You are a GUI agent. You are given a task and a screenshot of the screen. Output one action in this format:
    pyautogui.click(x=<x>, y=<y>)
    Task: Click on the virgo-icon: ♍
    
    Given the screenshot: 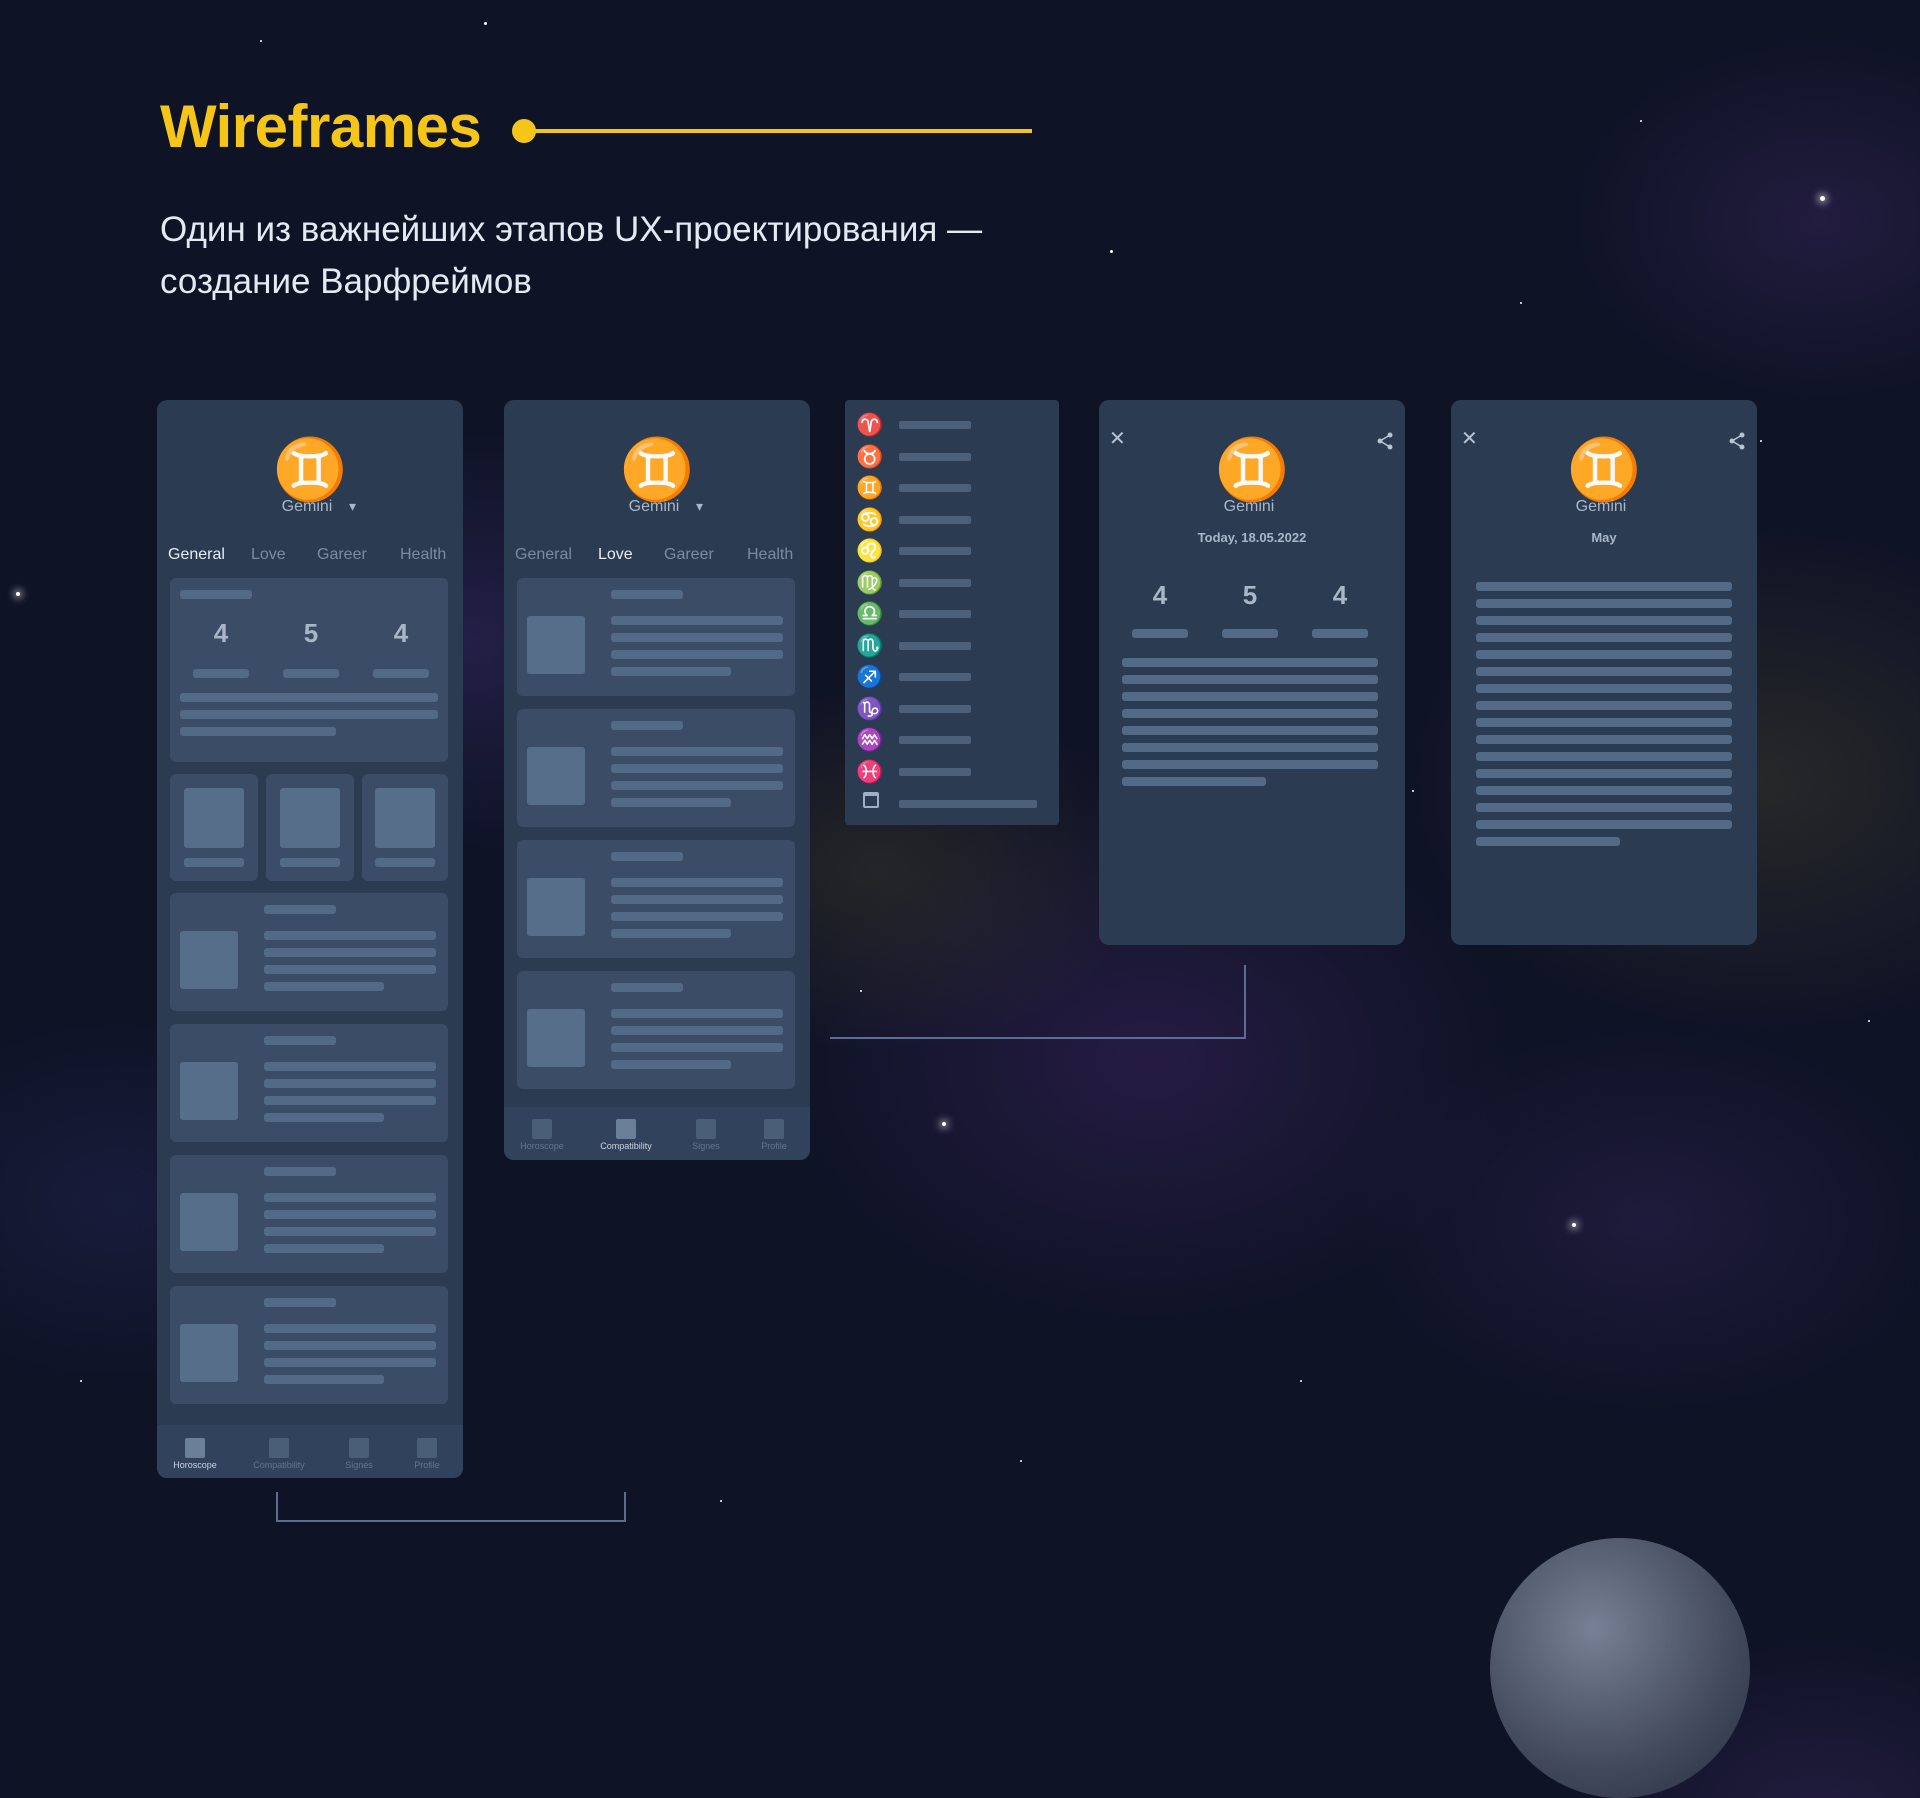 What is the action you would take?
    pyautogui.click(x=870, y=583)
    